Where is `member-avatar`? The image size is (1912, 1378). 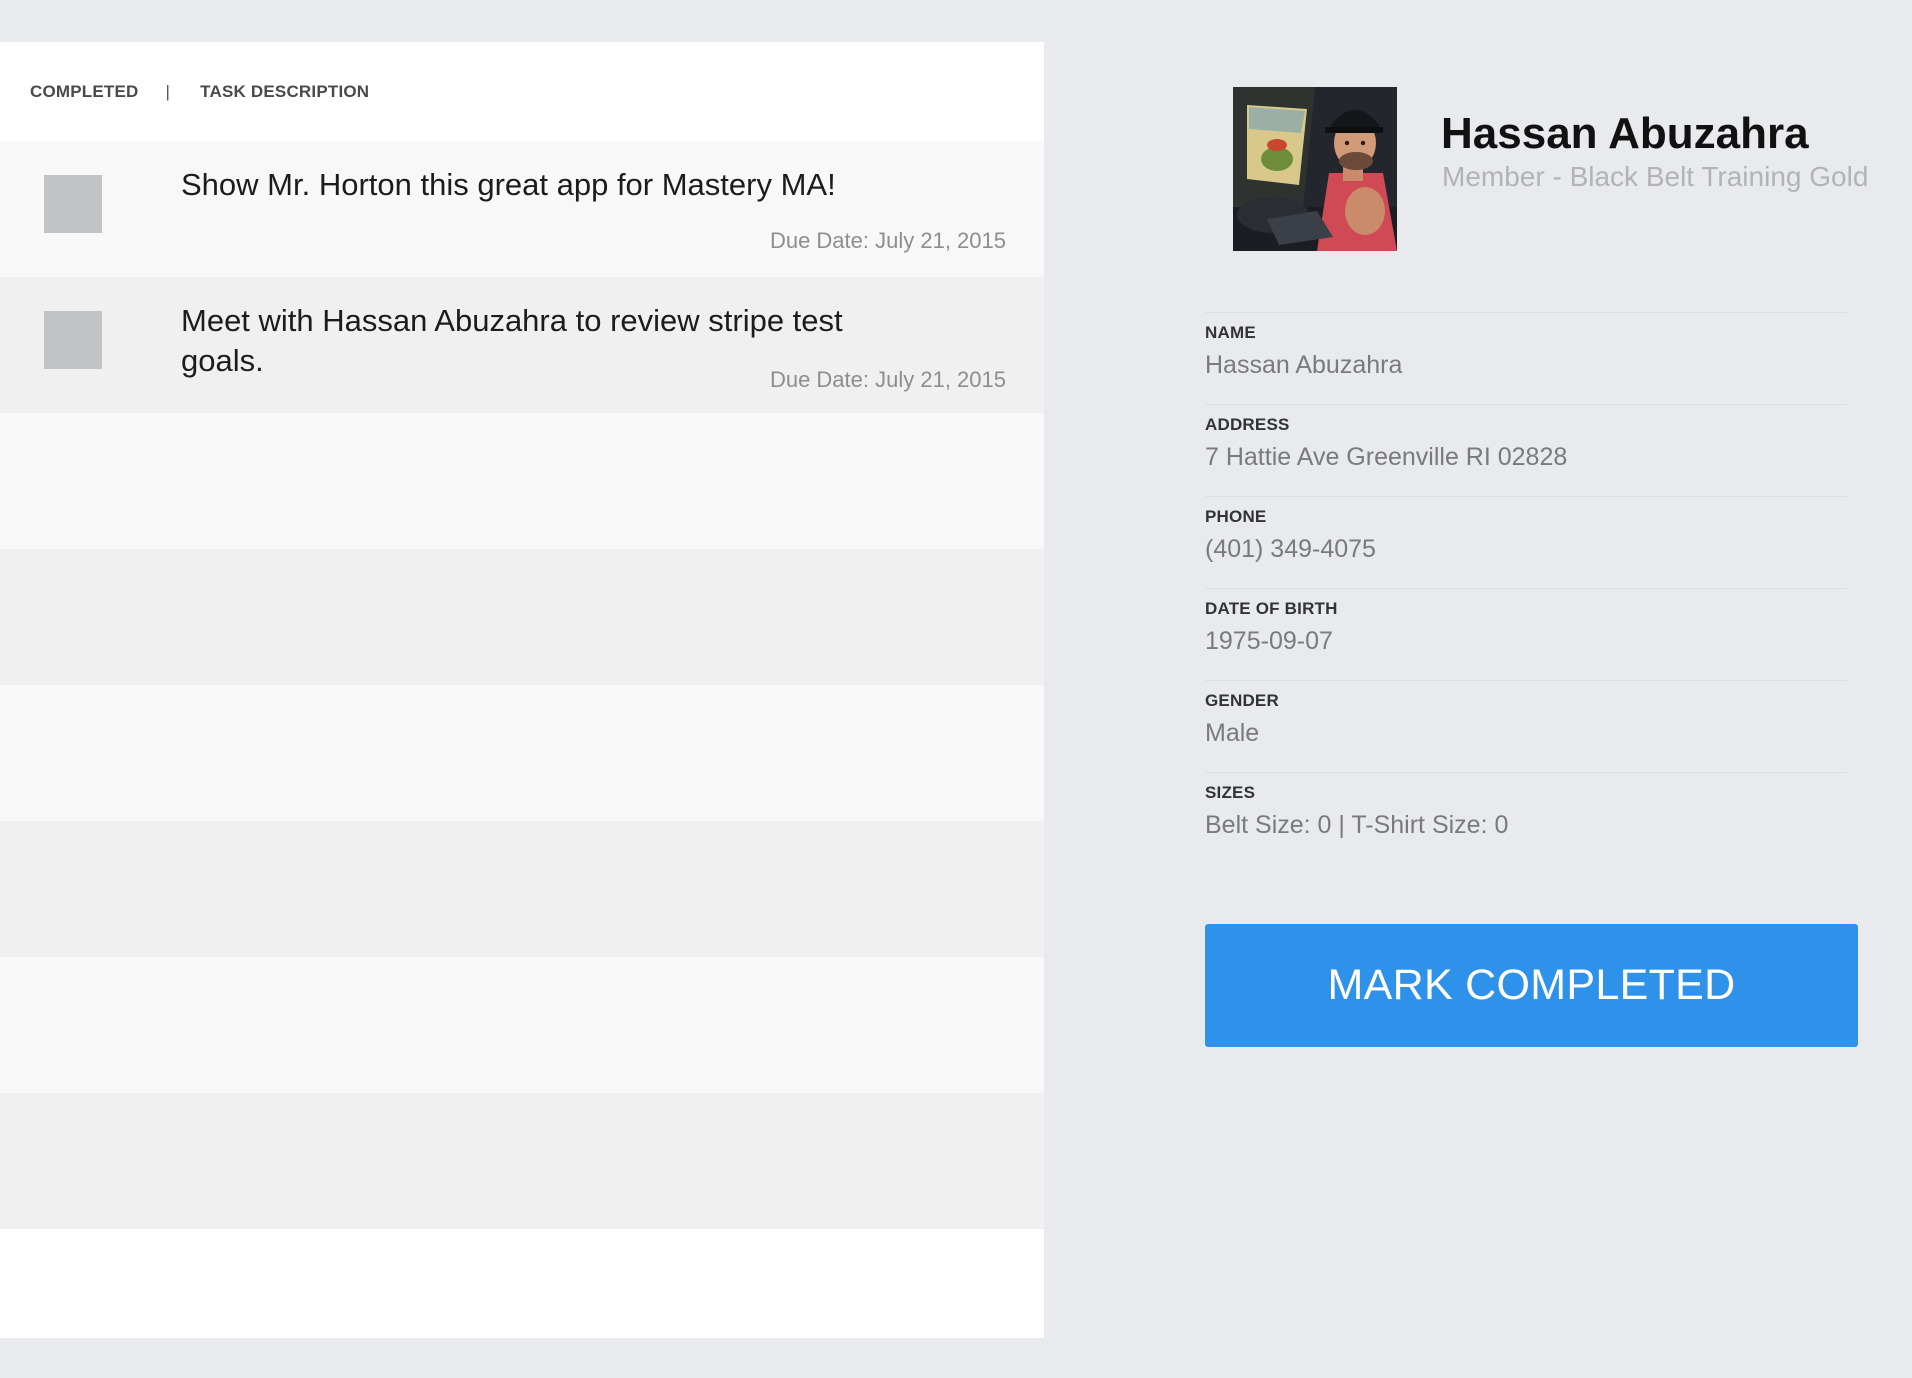 member-avatar is located at coordinates (1315, 169).